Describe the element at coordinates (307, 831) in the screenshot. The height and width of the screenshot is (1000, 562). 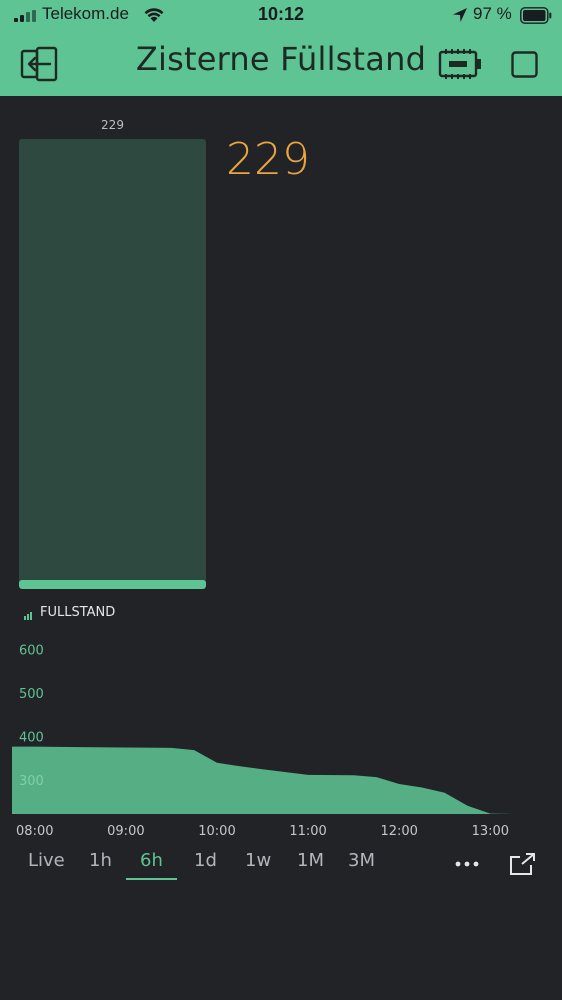
I see `x-tick-label-3: 11:00` at that location.